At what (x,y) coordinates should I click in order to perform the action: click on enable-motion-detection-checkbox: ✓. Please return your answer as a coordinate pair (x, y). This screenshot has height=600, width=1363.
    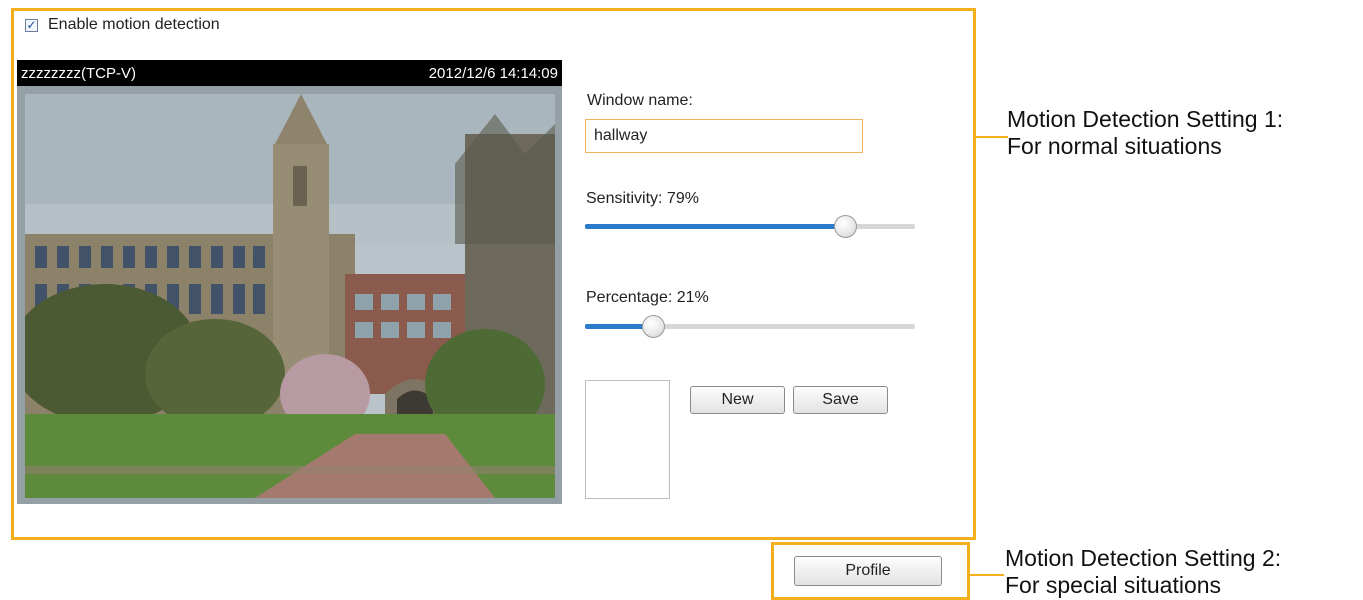
    Looking at the image, I should click on (31, 25).